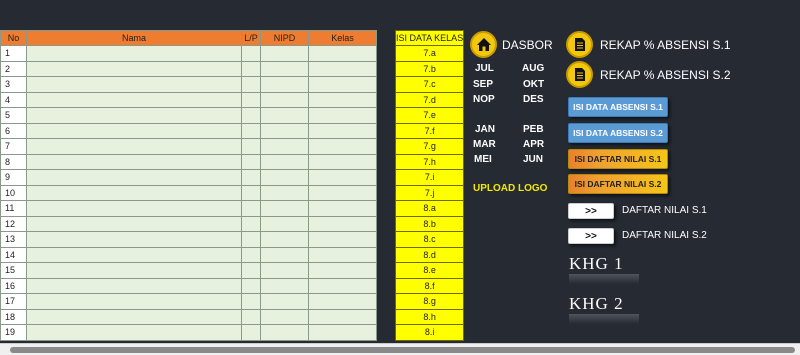 The height and width of the screenshot is (355, 800). Describe the element at coordinates (429, 161) in the screenshot. I see `class-cell: 7.h` at that location.